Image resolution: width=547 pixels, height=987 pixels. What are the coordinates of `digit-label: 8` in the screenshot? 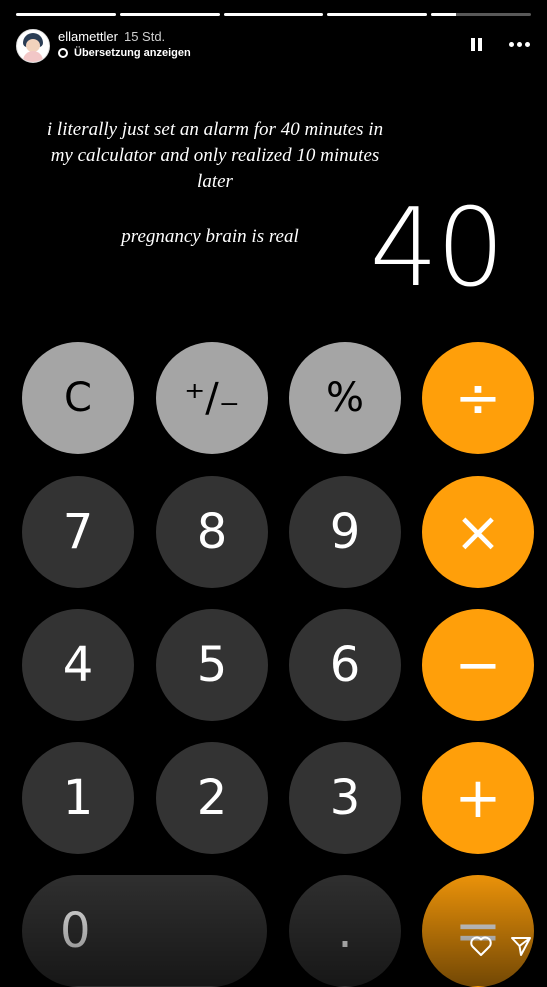 It's located at (212, 532).